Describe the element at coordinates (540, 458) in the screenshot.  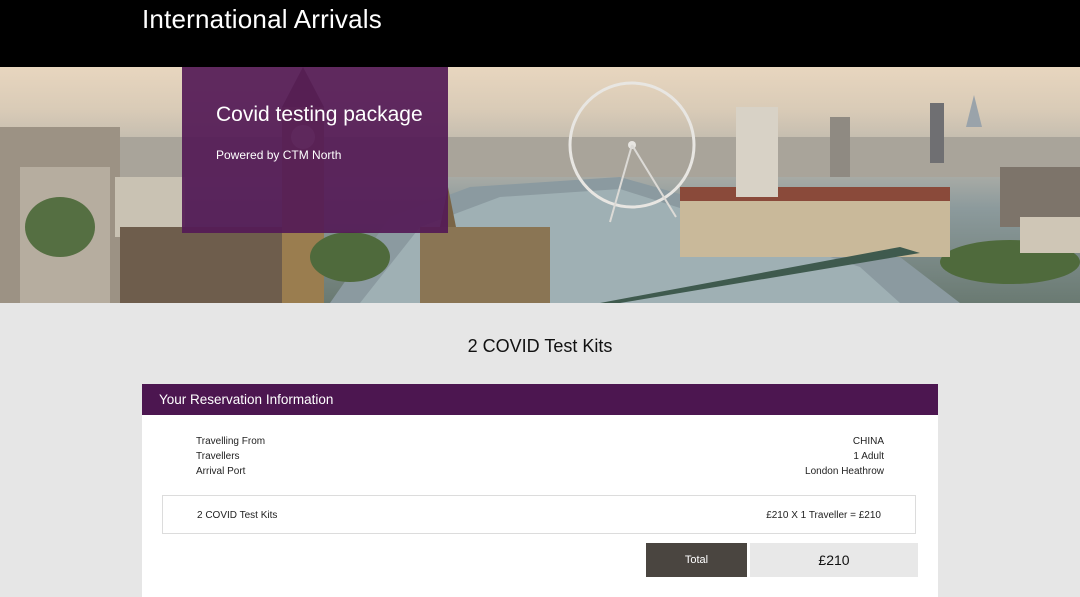
I see `detail-row-travellers: Travellers 1 Adult` at that location.